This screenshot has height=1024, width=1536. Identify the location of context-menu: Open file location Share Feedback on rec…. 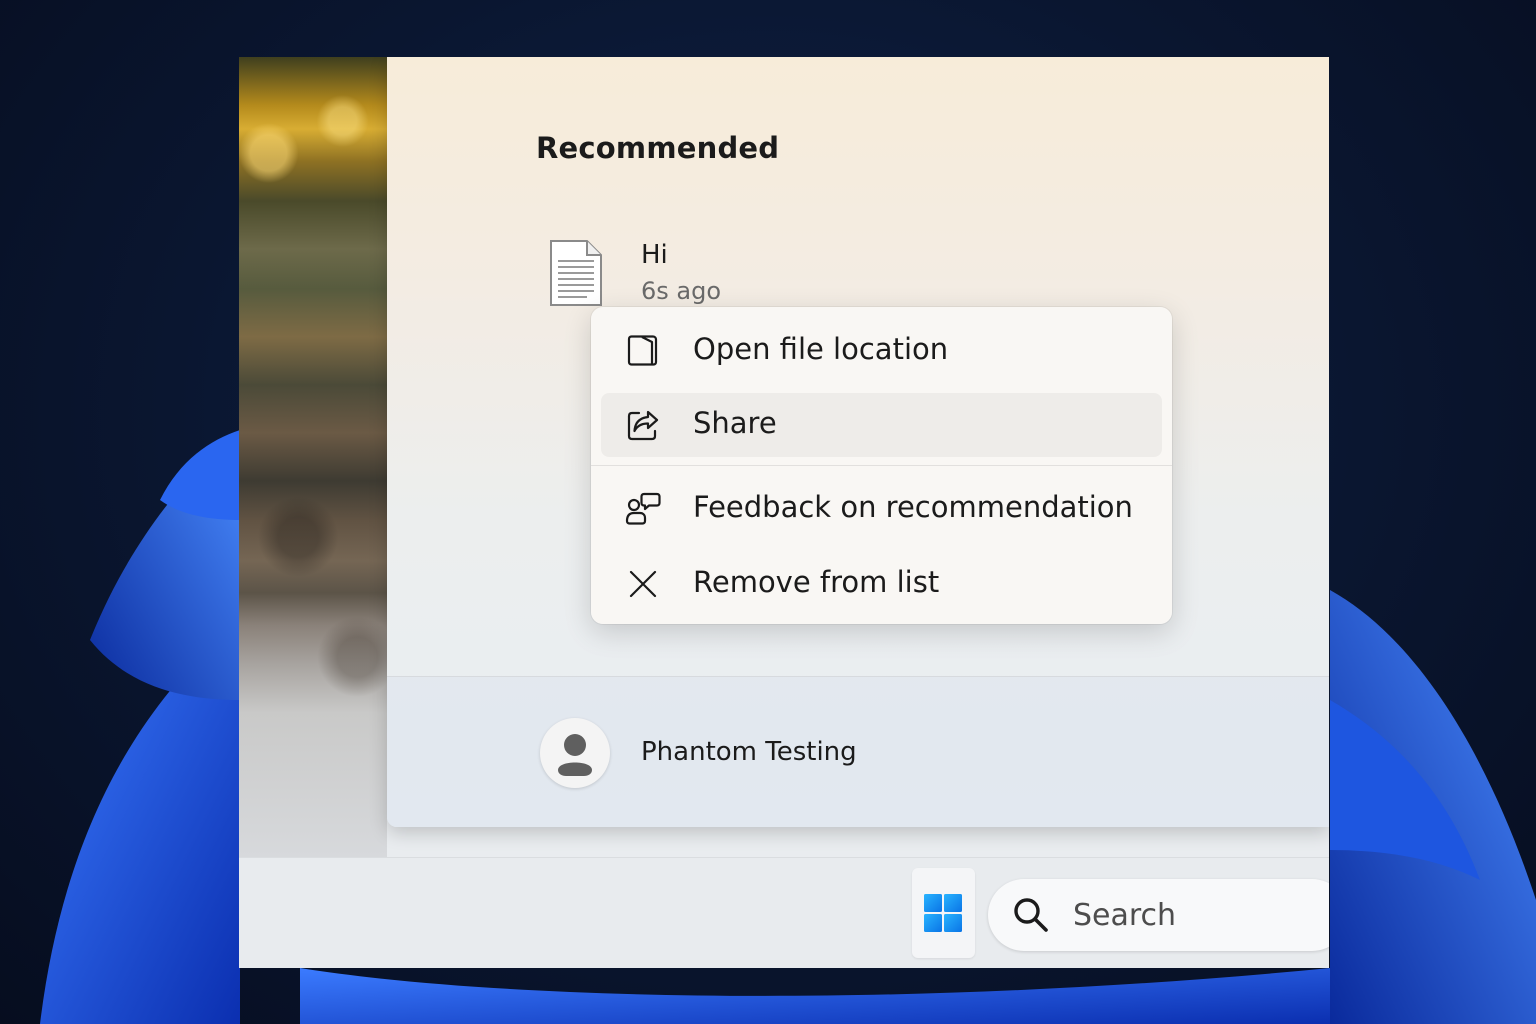
(881, 465).